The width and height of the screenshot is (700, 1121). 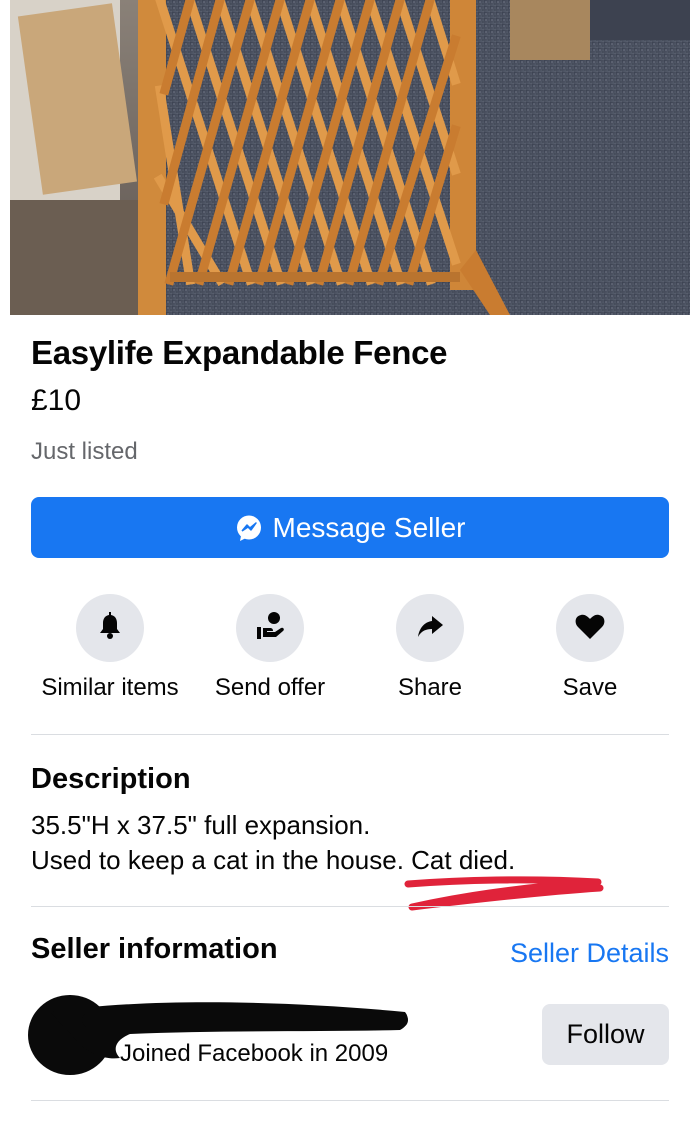 I want to click on share-circle, so click(x=430, y=628).